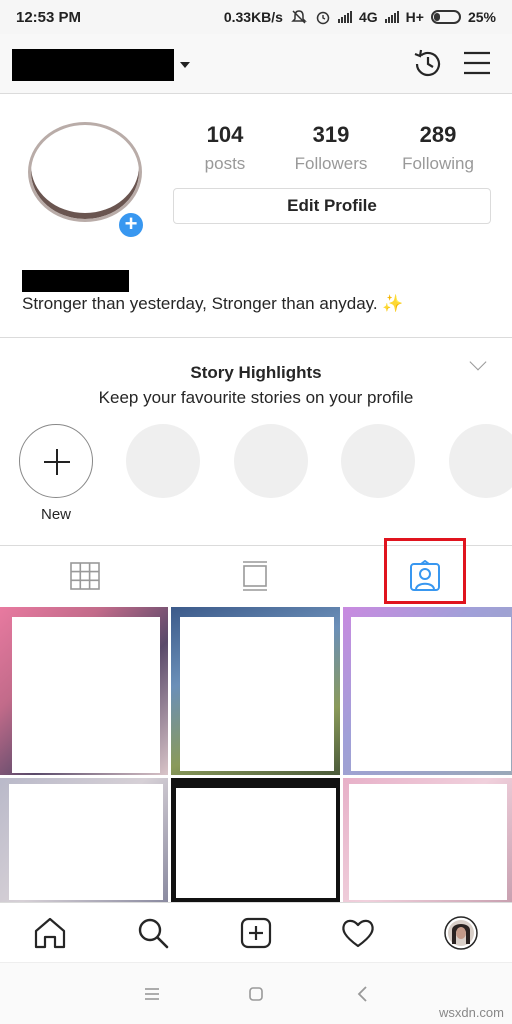  I want to click on tab-grid, so click(85, 576).